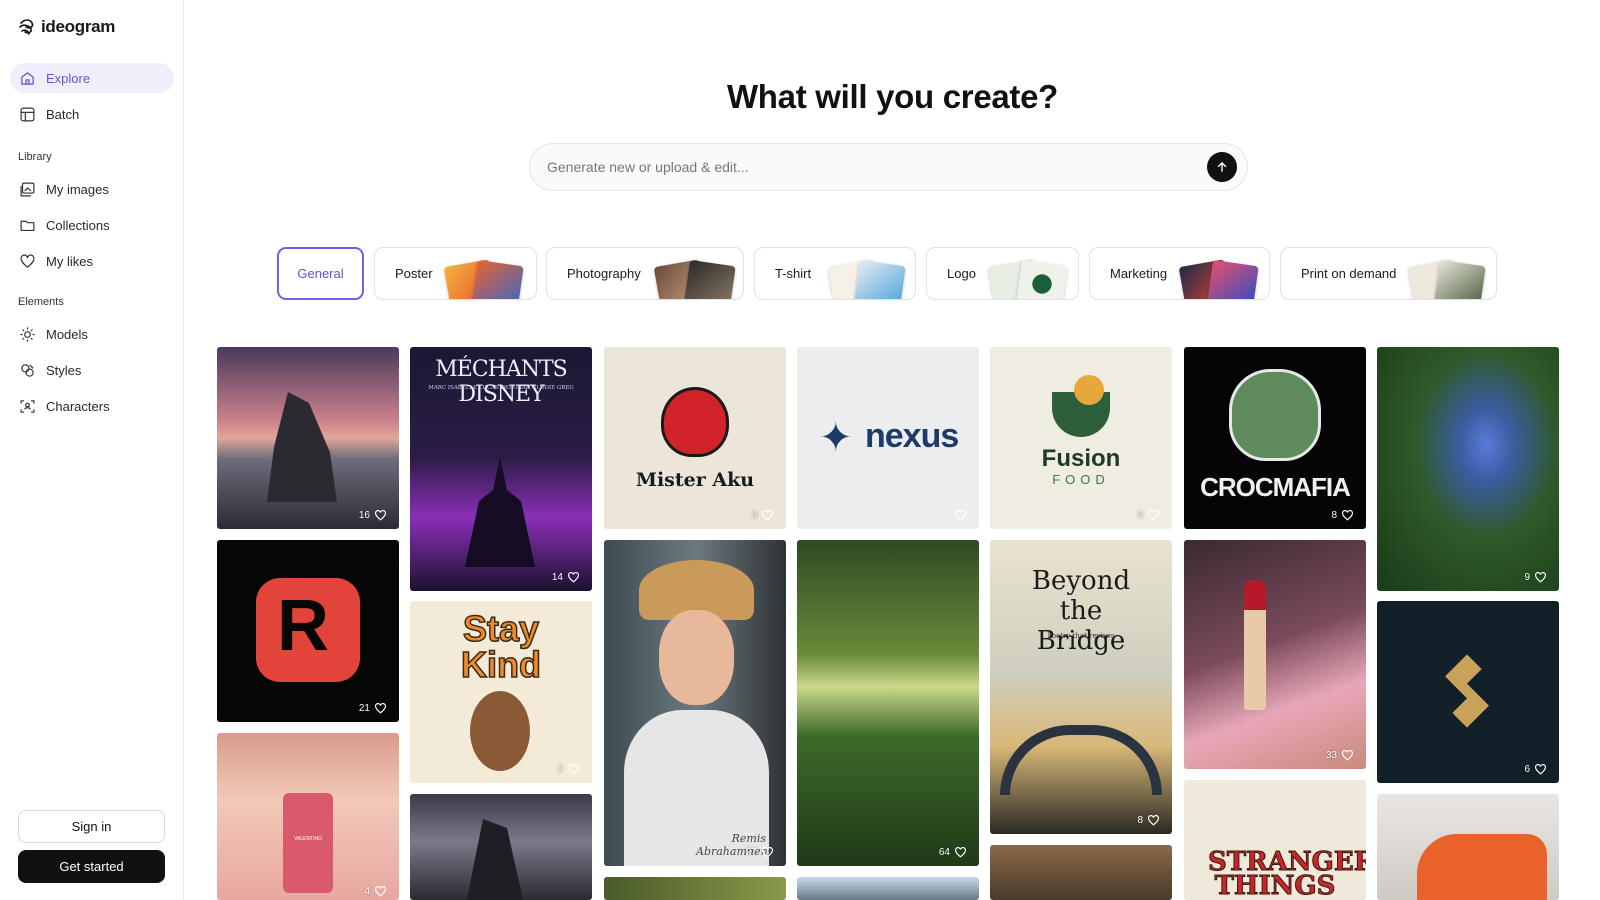 The width and height of the screenshot is (1600, 900). What do you see at coordinates (645, 273) in the screenshot?
I see `category-photography: Photography` at bounding box center [645, 273].